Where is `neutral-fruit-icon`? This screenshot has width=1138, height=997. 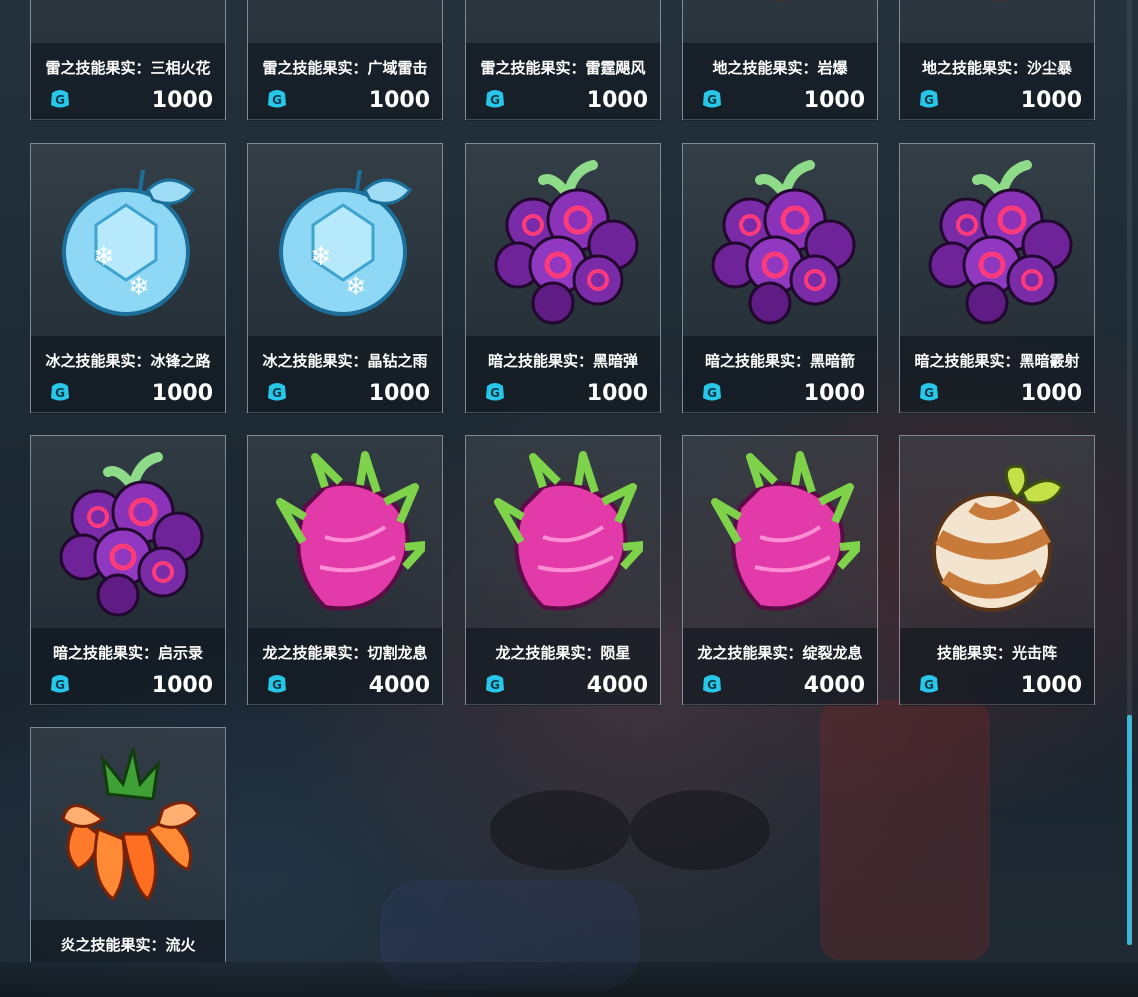
neutral-fruit-icon is located at coordinates (998, 538).